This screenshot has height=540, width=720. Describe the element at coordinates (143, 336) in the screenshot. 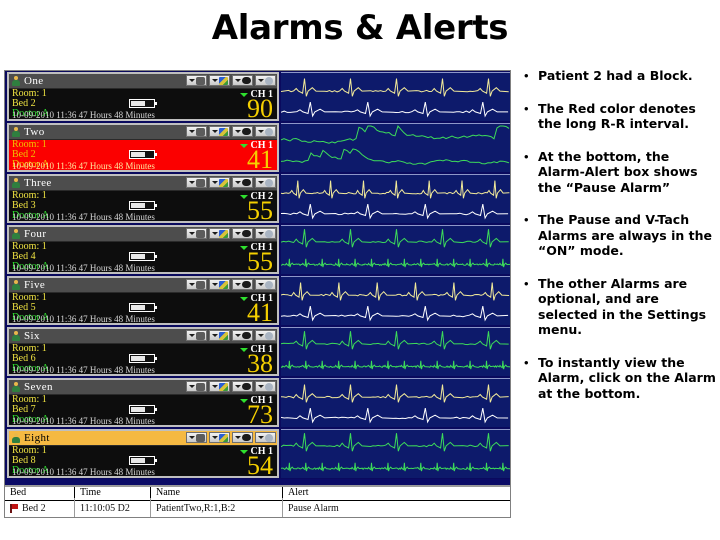

I see `patient-card-titlebar: Six` at that location.